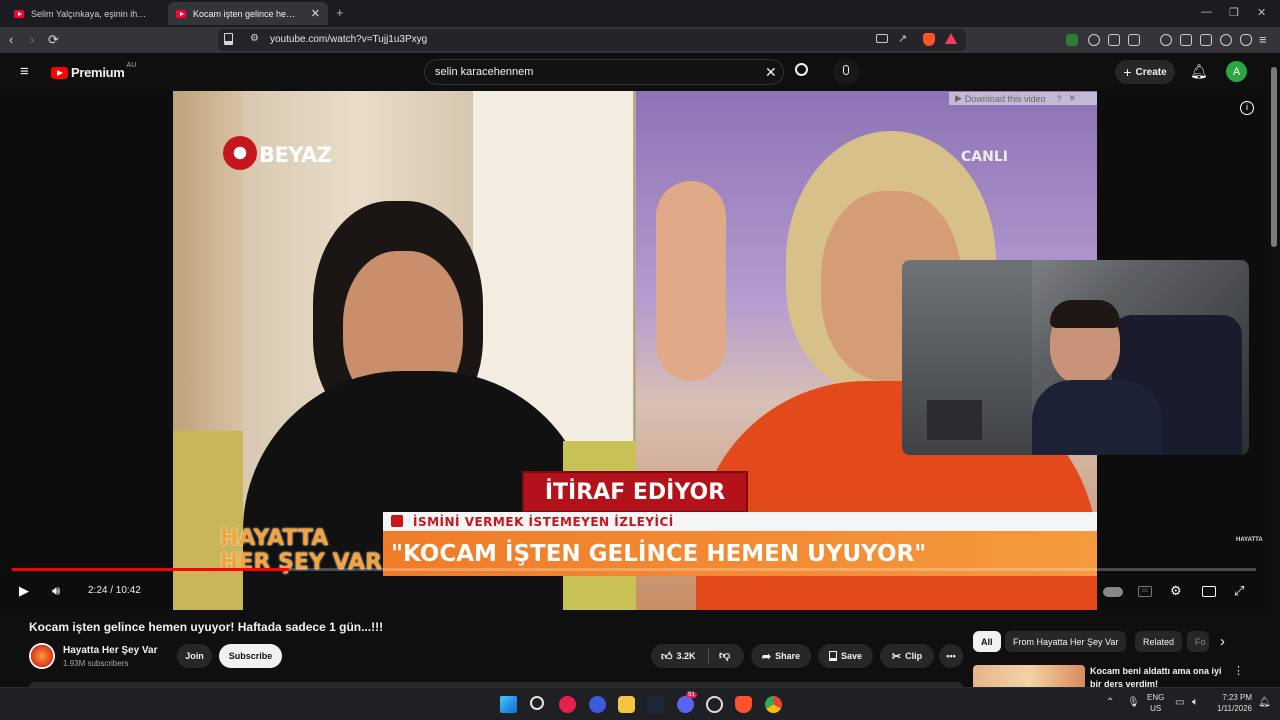 The height and width of the screenshot is (720, 1280). What do you see at coordinates (1094, 40) in the screenshot?
I see `extension-icon` at bounding box center [1094, 40].